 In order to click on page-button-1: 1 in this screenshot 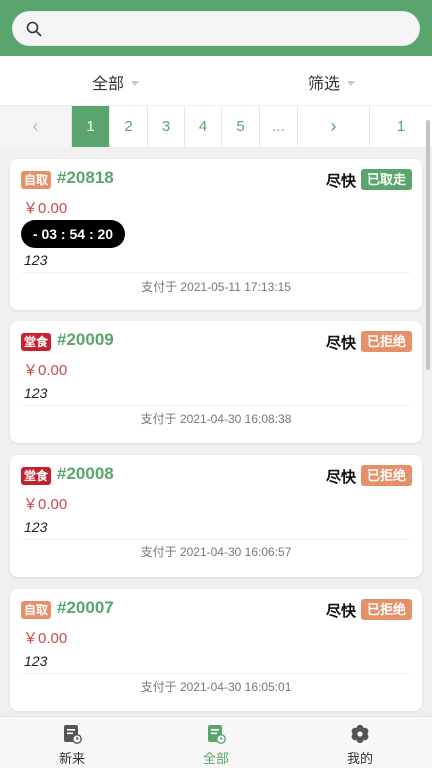, I will do `click(91, 126)`.